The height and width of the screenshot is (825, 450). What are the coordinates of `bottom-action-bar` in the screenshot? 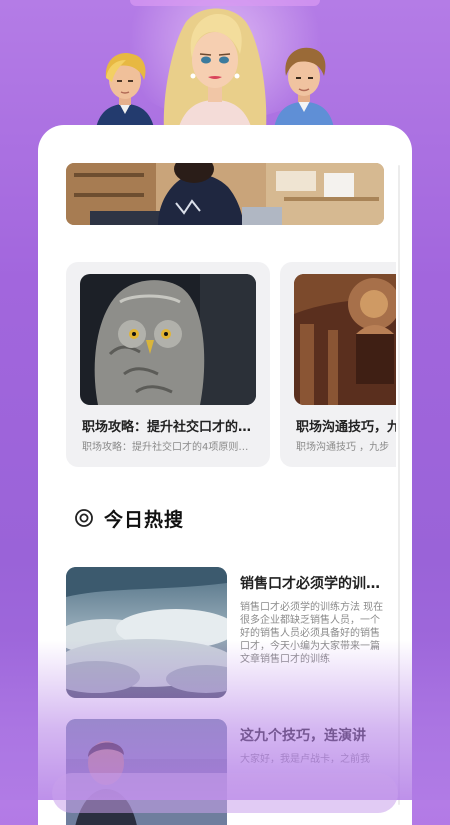 It's located at (225, 793).